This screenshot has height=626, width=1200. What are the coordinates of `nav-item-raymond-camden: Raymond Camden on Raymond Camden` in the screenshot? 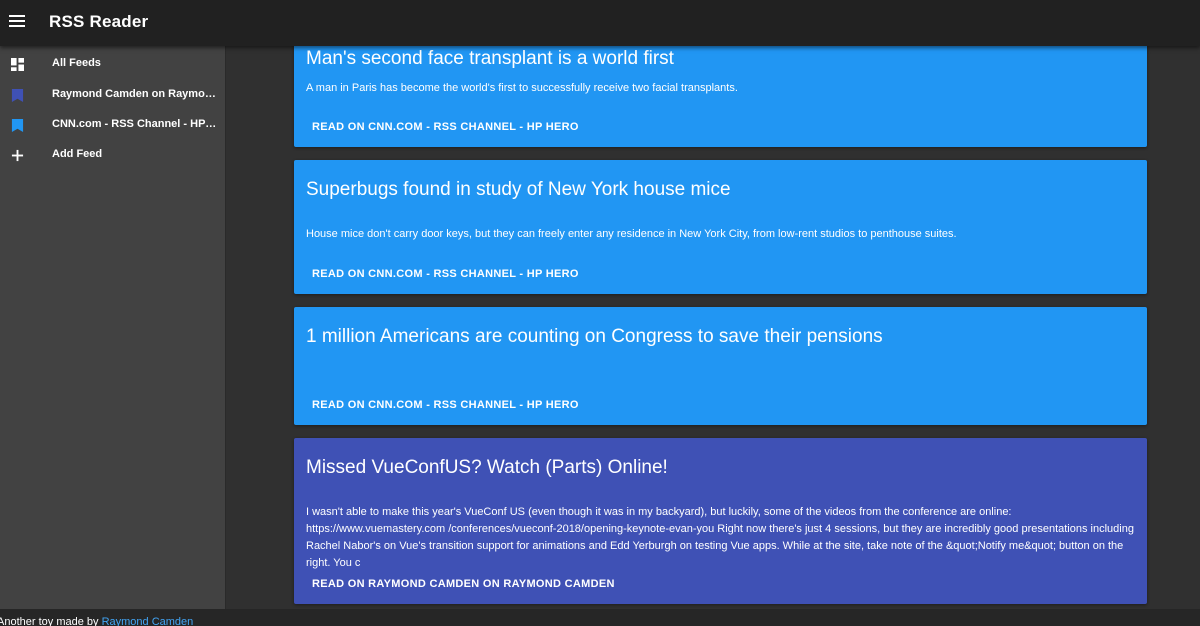 It's located at (112, 96).